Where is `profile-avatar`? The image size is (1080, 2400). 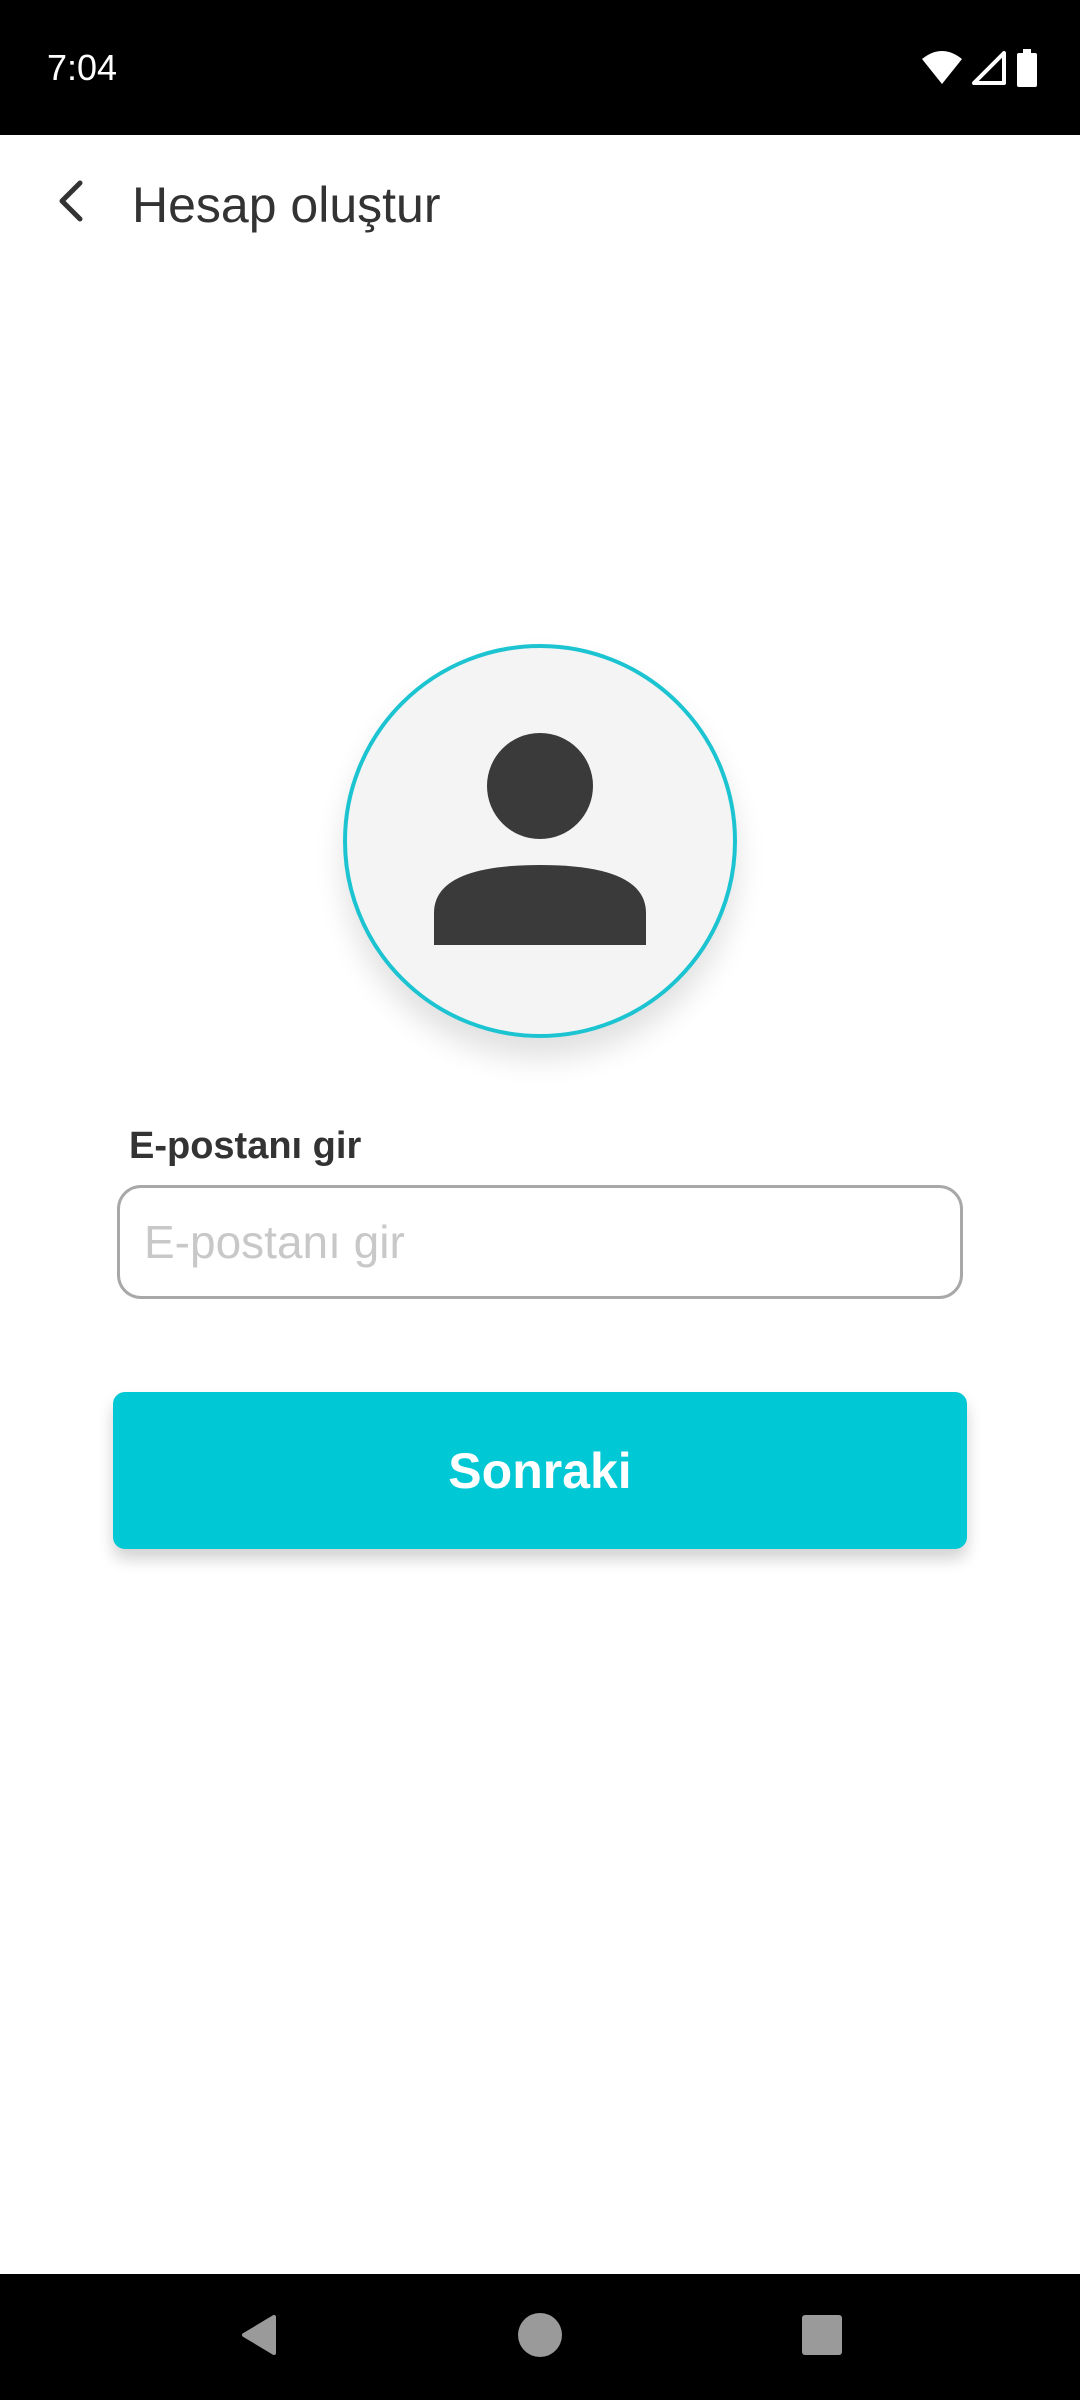 profile-avatar is located at coordinates (540, 841).